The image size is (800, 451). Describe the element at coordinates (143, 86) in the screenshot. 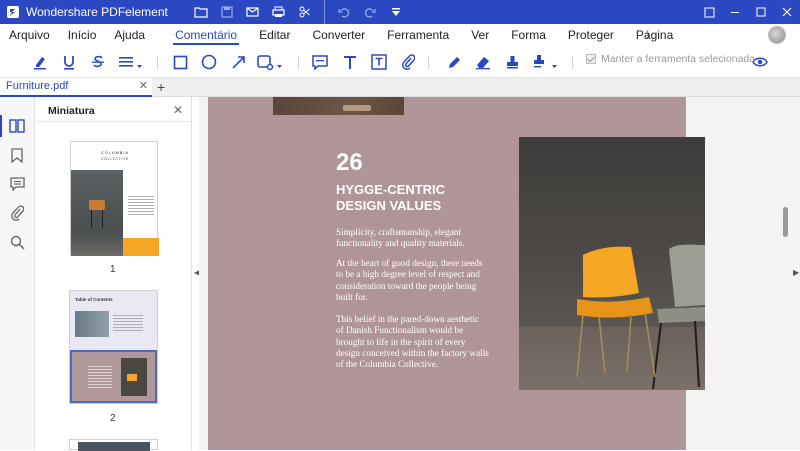

I see `tab-close-icon: ✕` at that location.